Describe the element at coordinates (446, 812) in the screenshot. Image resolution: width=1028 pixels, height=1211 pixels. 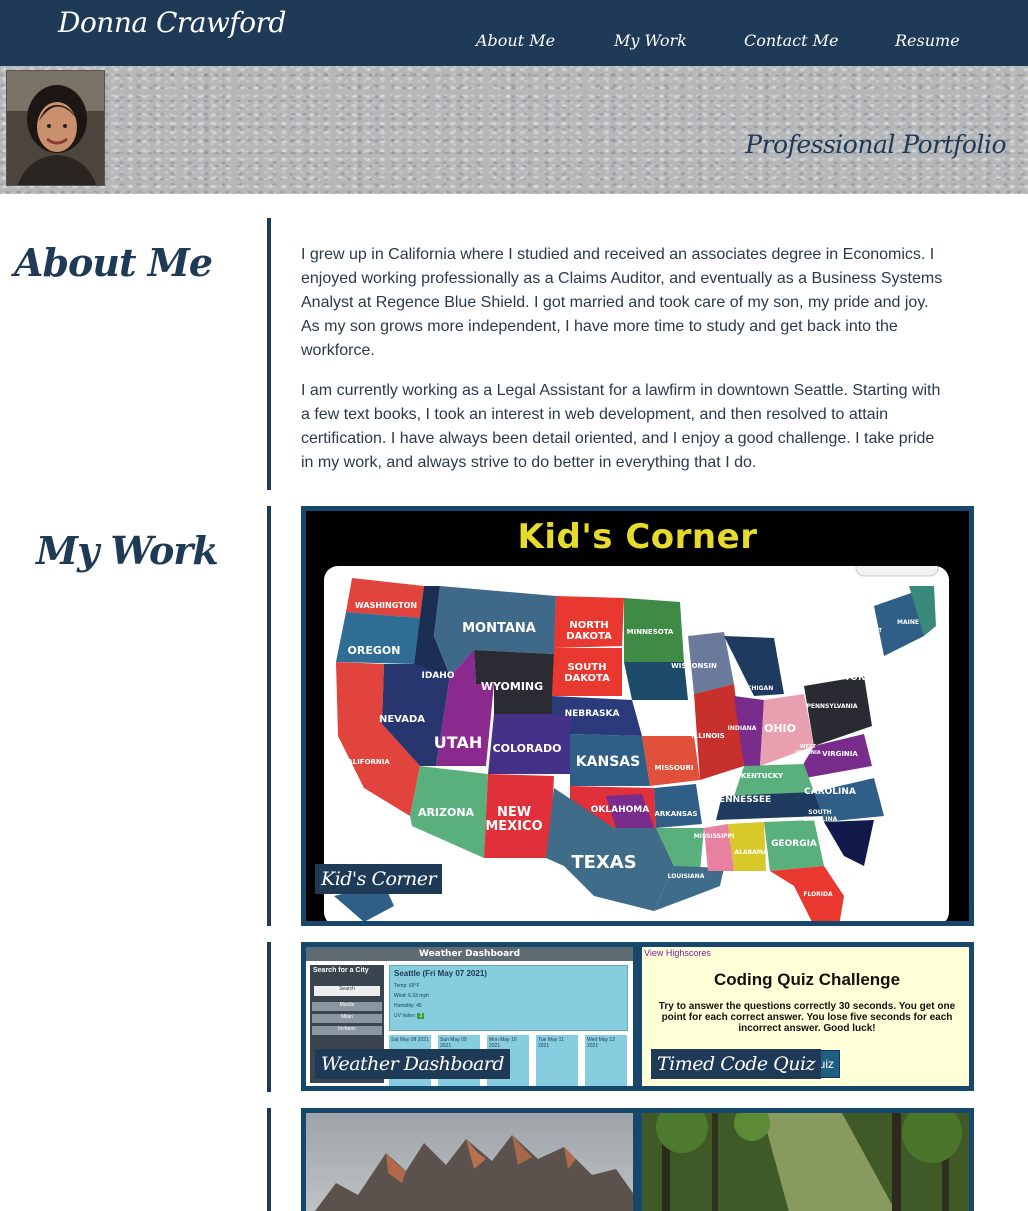
I see `svg-text: ARIZONA` at that location.